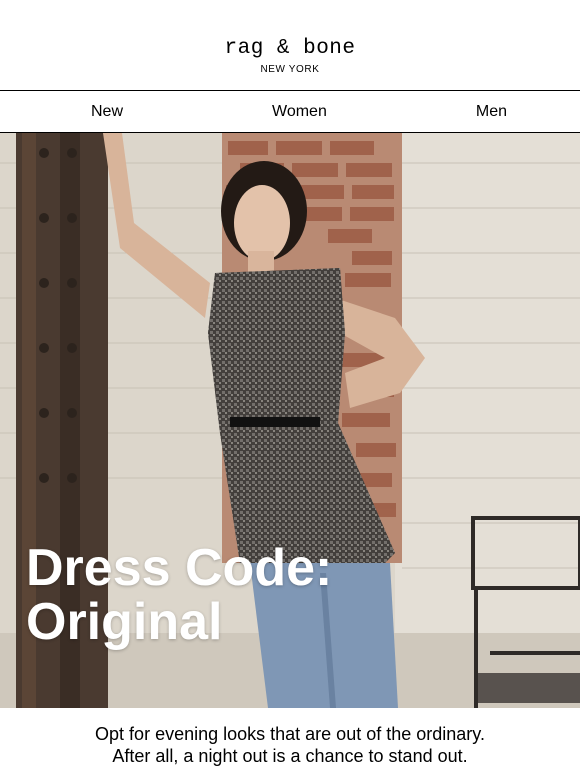 This screenshot has width=580, height=774. Describe the element at coordinates (124, 622) in the screenshot. I see `hero-headline-line2: Original` at that location.